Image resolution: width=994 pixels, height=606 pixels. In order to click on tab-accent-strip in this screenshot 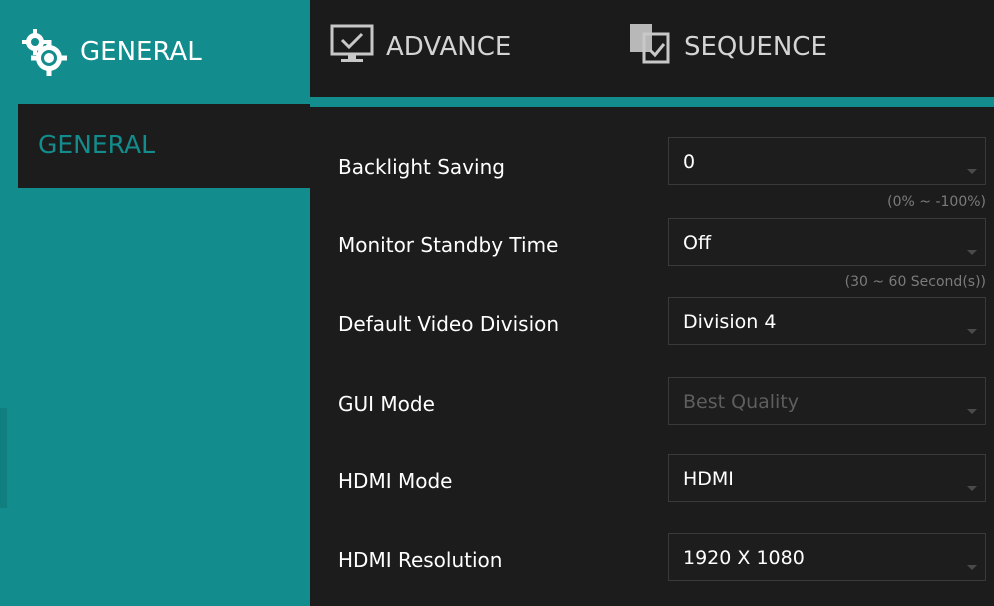, I will do `click(652, 102)`.